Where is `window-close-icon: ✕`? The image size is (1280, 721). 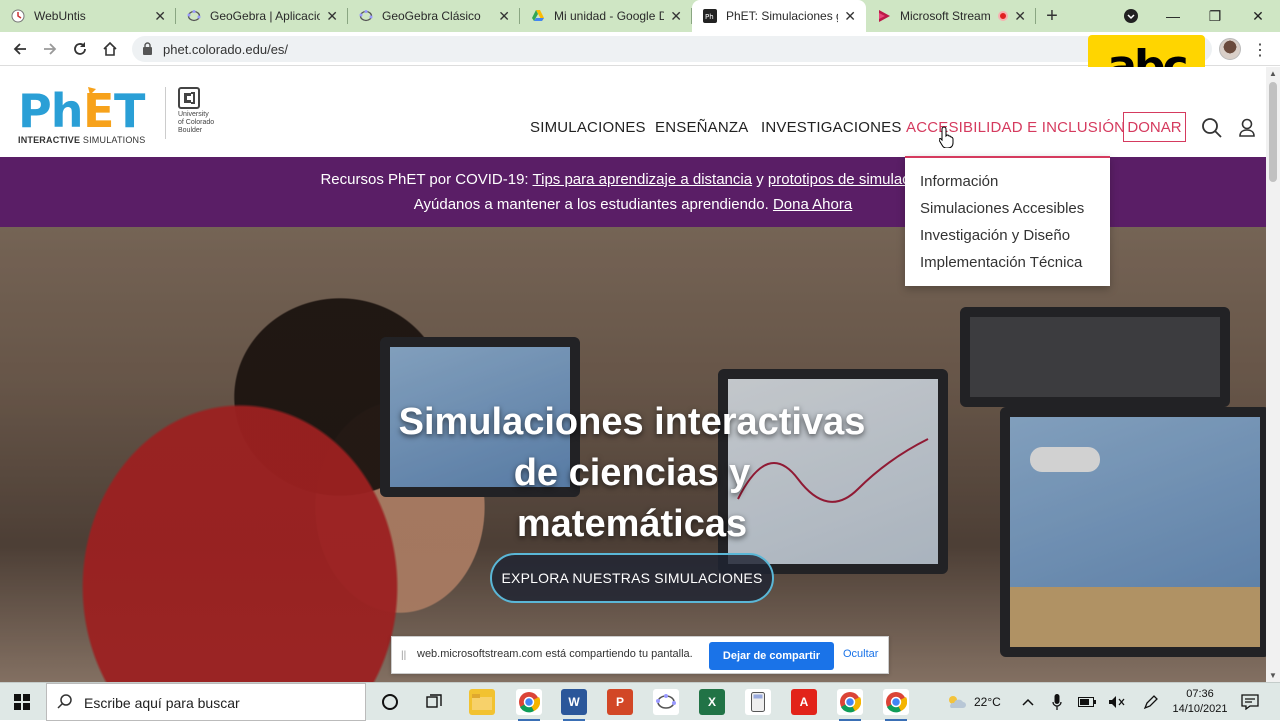
window-close-icon: ✕ is located at coordinates (1258, 16).